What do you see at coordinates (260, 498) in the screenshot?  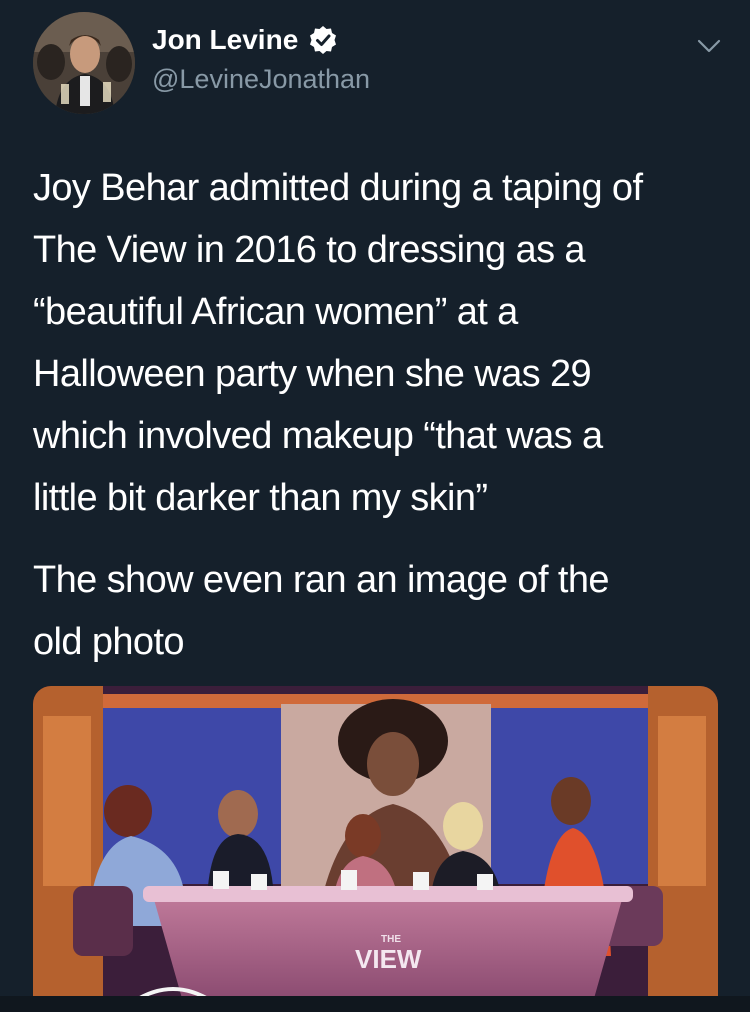 I see `text-line: little bit darker than my skin”` at bounding box center [260, 498].